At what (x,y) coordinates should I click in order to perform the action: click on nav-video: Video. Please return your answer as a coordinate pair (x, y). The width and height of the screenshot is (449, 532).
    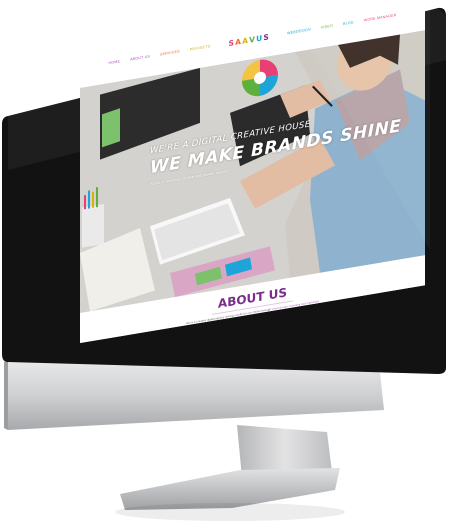
    Looking at the image, I should click on (327, 27).